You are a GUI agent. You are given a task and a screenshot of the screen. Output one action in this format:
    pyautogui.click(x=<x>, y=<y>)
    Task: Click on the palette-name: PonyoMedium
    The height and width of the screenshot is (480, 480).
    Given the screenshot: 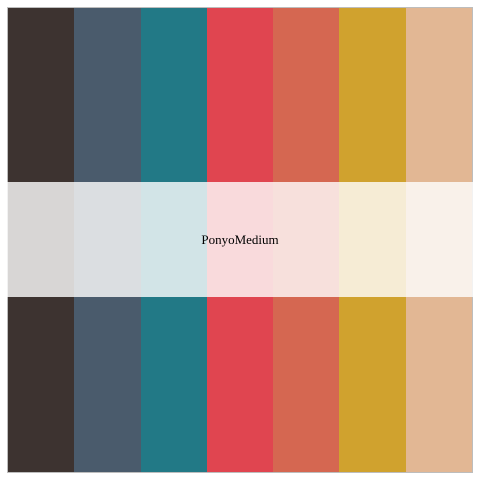 What is the action you would take?
    pyautogui.click(x=240, y=239)
    